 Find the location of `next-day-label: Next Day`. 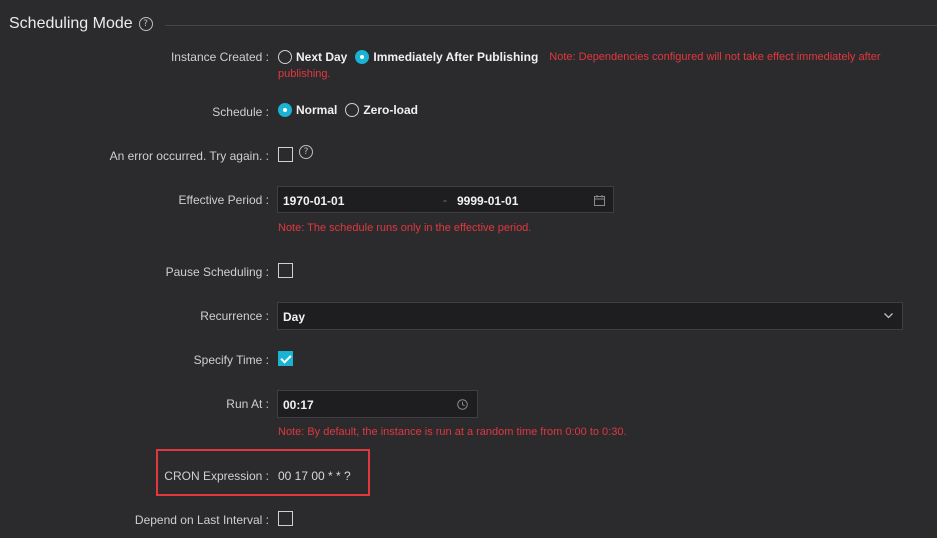

next-day-label: Next Day is located at coordinates (322, 57).